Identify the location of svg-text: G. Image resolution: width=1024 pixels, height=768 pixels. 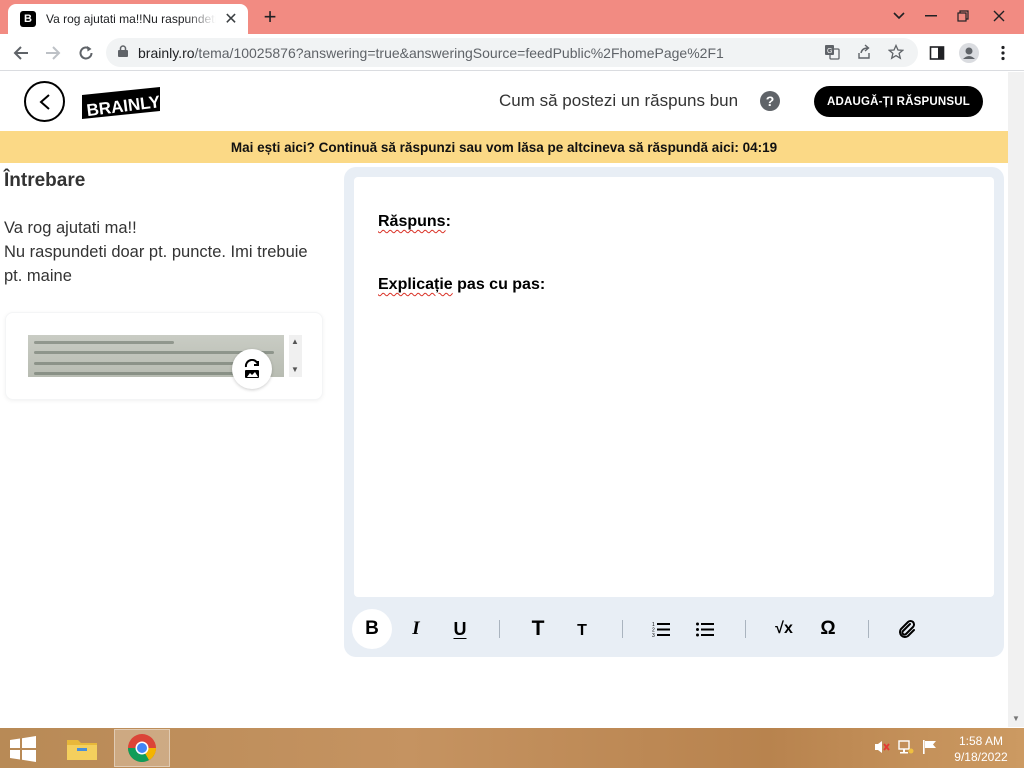
(829, 51).